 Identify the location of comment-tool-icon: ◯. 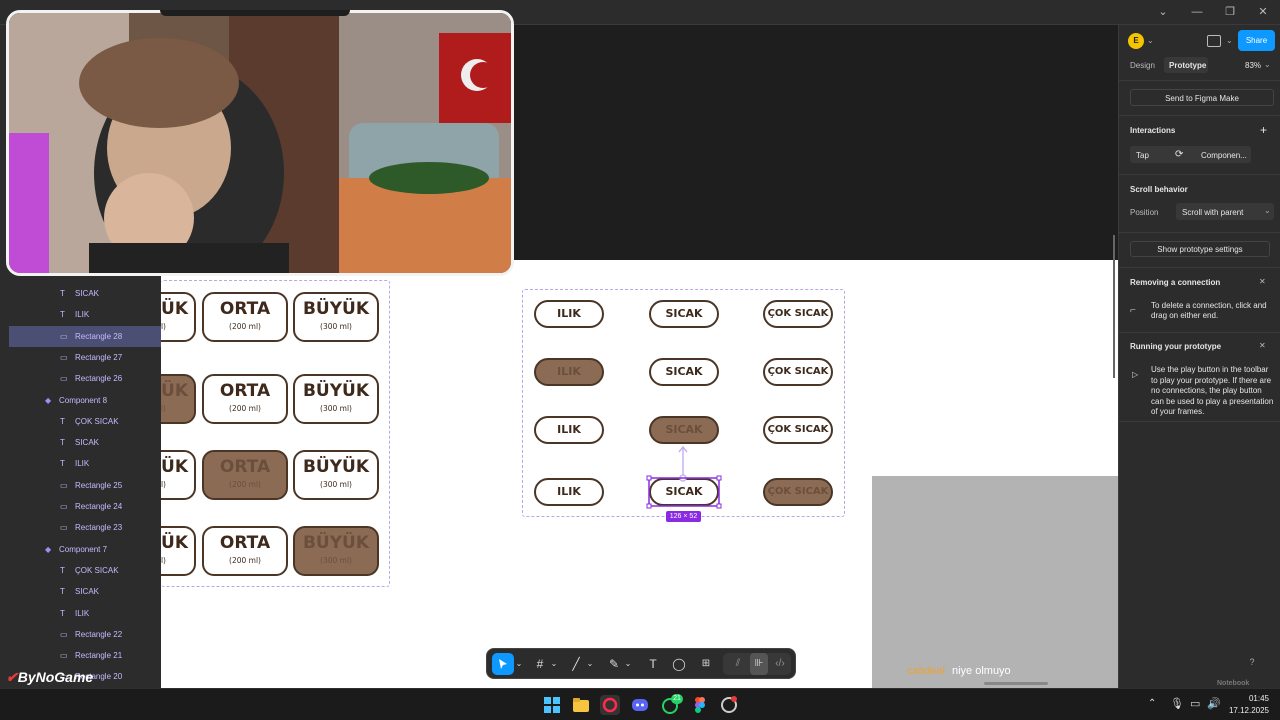
(679, 664).